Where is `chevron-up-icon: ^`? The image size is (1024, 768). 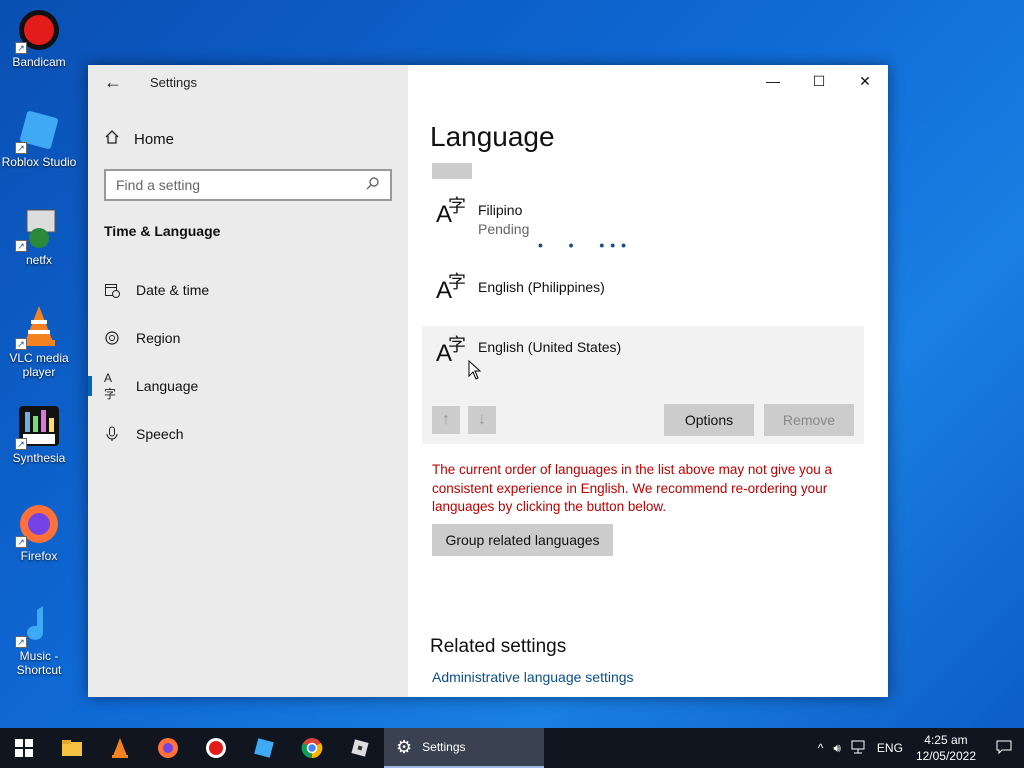 chevron-up-icon: ^ is located at coordinates (821, 748).